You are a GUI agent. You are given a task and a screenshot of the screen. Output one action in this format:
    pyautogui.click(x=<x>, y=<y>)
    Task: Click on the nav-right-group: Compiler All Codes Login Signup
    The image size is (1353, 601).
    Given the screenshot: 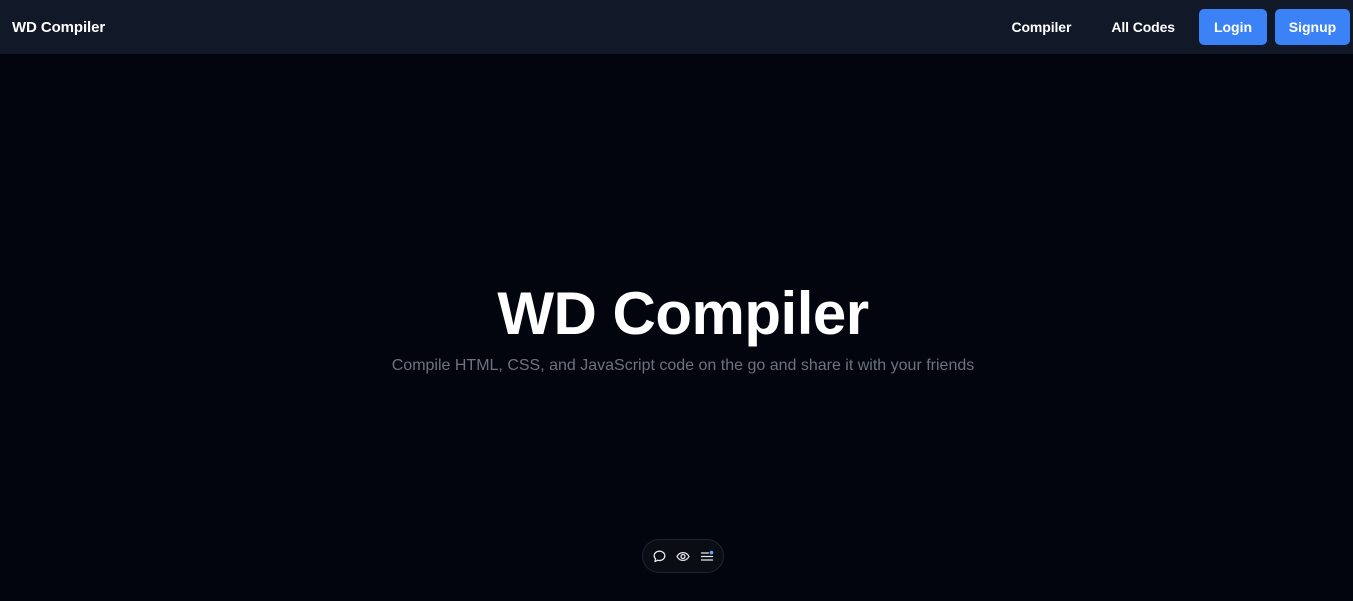 What is the action you would take?
    pyautogui.click(x=1180, y=27)
    